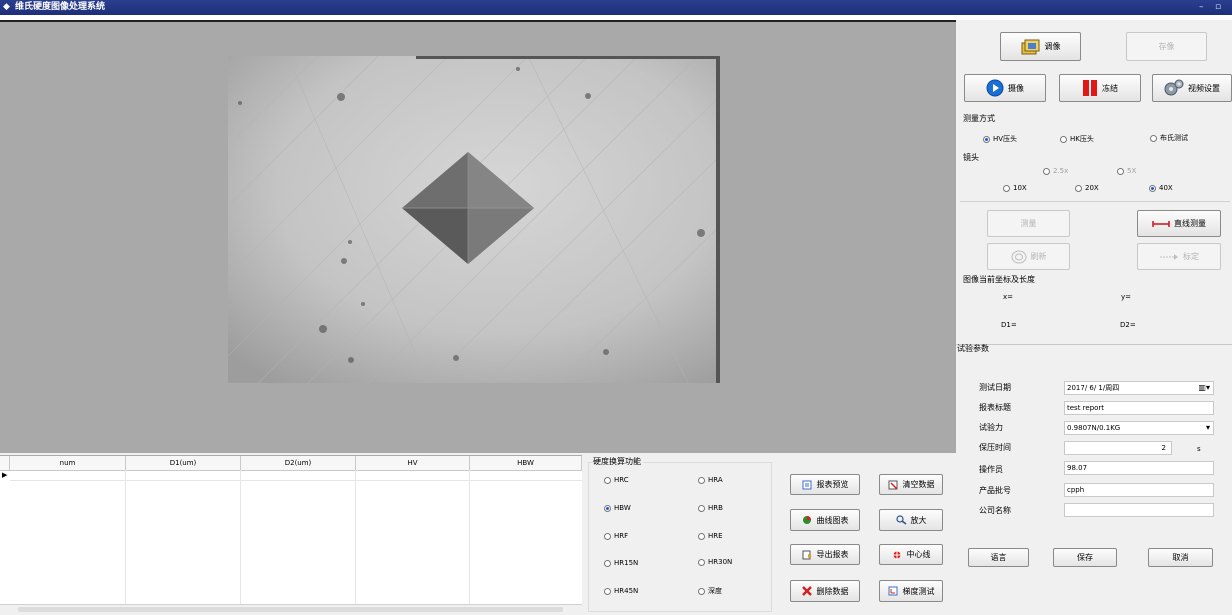 The height and width of the screenshot is (615, 1232). I want to click on test-date-picker: 2017/ 6/ 1/周四 ▥▾, so click(1139, 388).